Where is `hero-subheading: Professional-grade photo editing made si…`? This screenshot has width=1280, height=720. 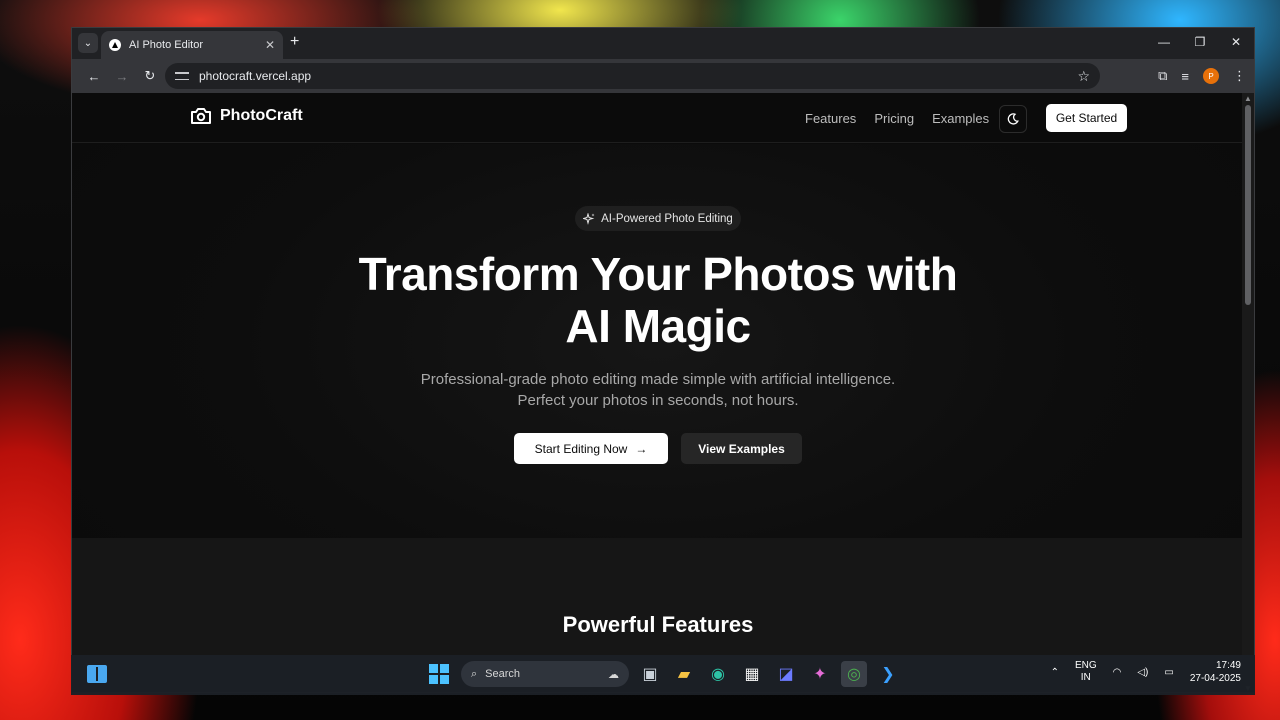
hero-subheading: Professional-grade photo editing made si… is located at coordinates (658, 390).